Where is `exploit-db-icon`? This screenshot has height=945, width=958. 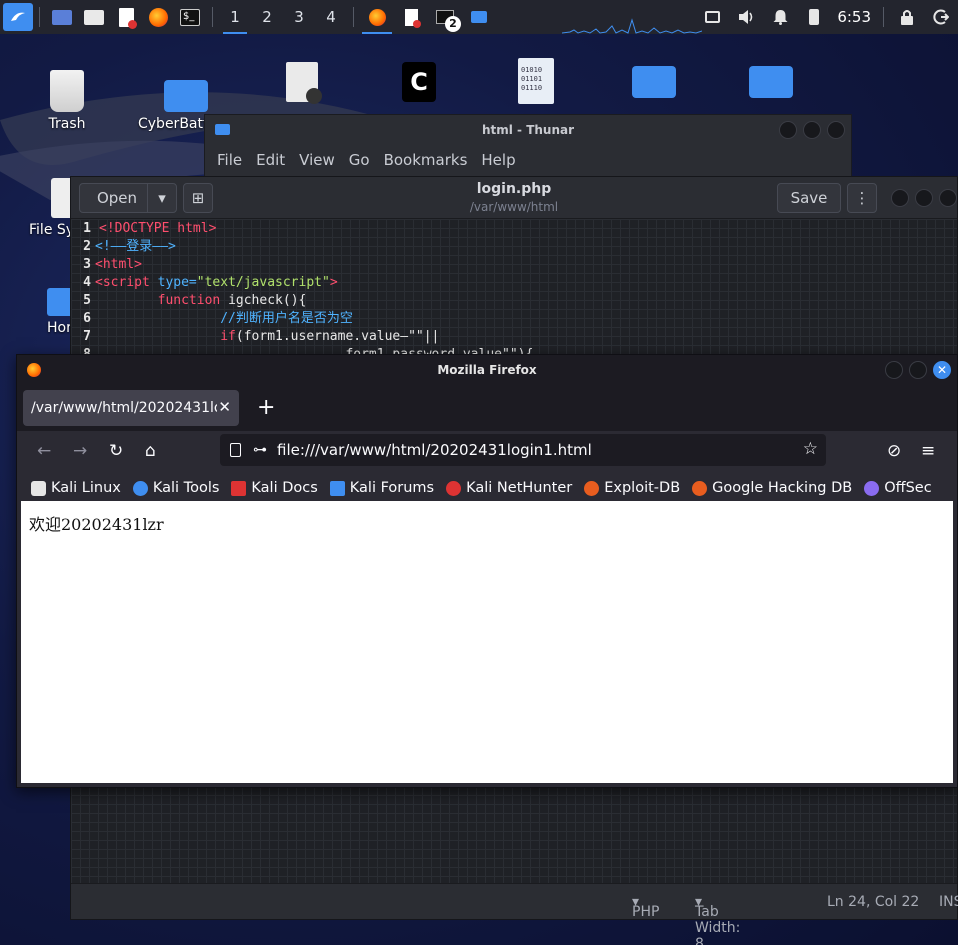 exploit-db-icon is located at coordinates (592, 488).